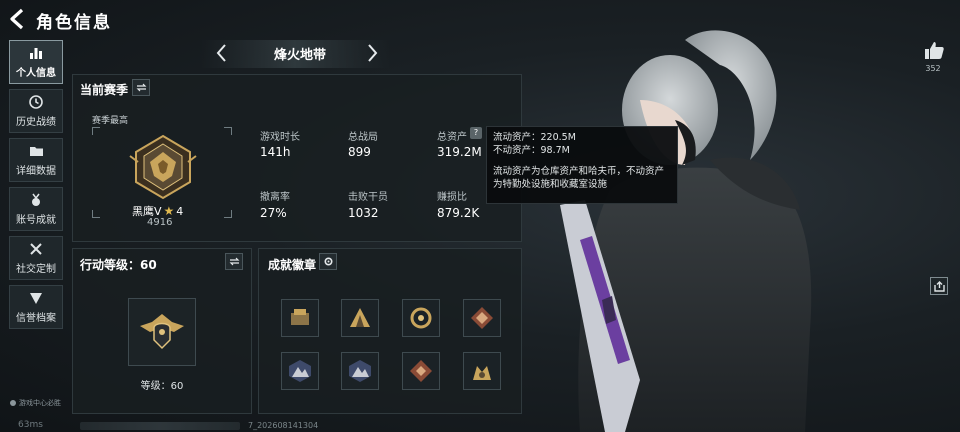 This screenshot has width=960, height=432. I want to click on share-button, so click(939, 286).